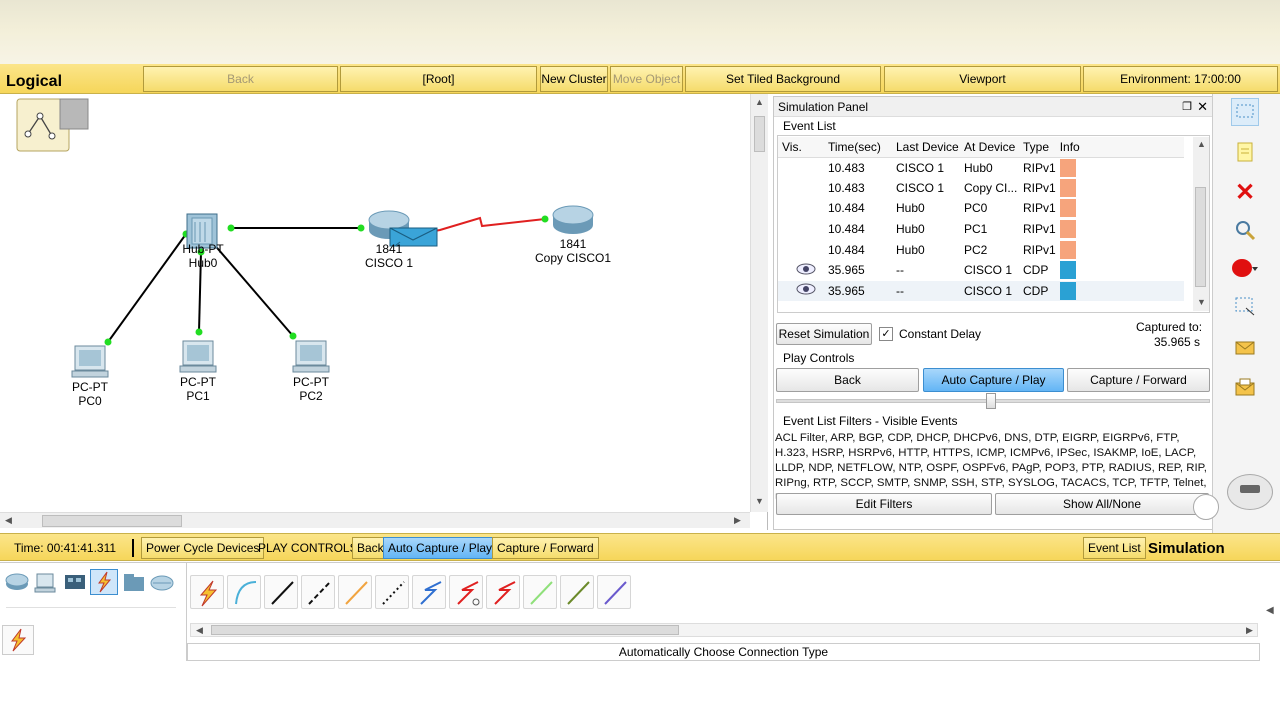  I want to click on col-at-device: At Device, so click(989, 147).